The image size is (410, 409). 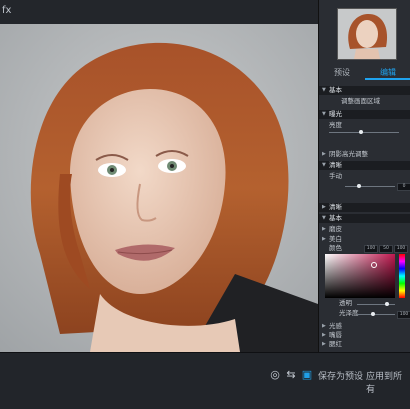 I want to click on gloss-slider, so click(x=376, y=314).